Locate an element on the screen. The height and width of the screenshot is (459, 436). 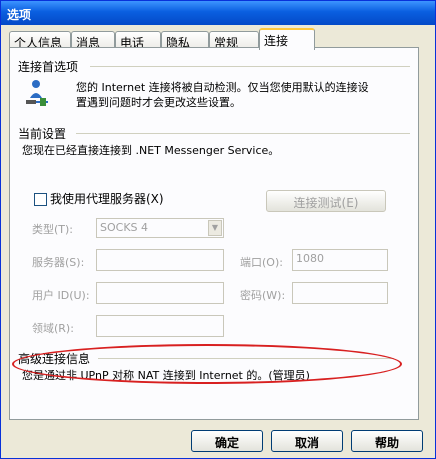
connection-pref-line2: 置遇到问题时才会更改这些设置。 is located at coordinates (158, 102).